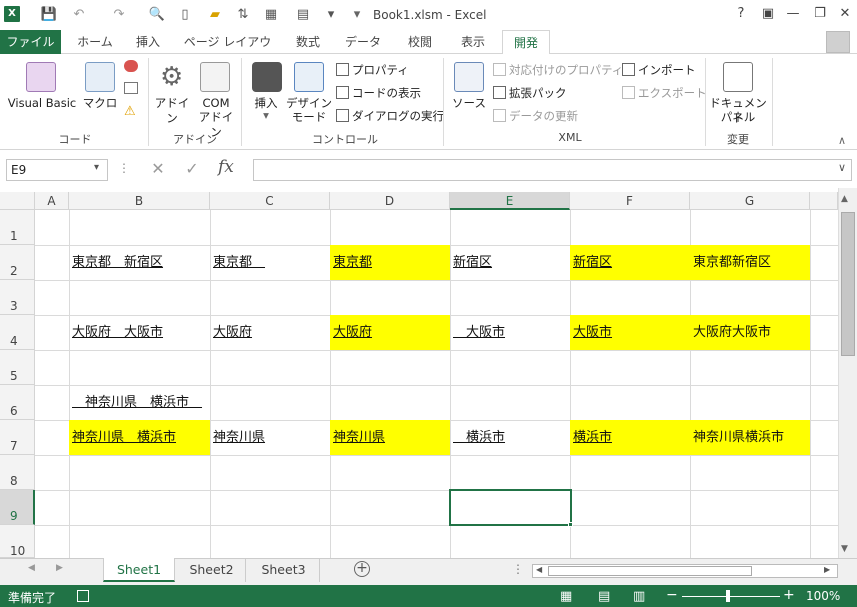 This screenshot has width=857, height=607. What do you see at coordinates (372, 70) in the screenshot?
I see `properties-button: プロパティ` at bounding box center [372, 70].